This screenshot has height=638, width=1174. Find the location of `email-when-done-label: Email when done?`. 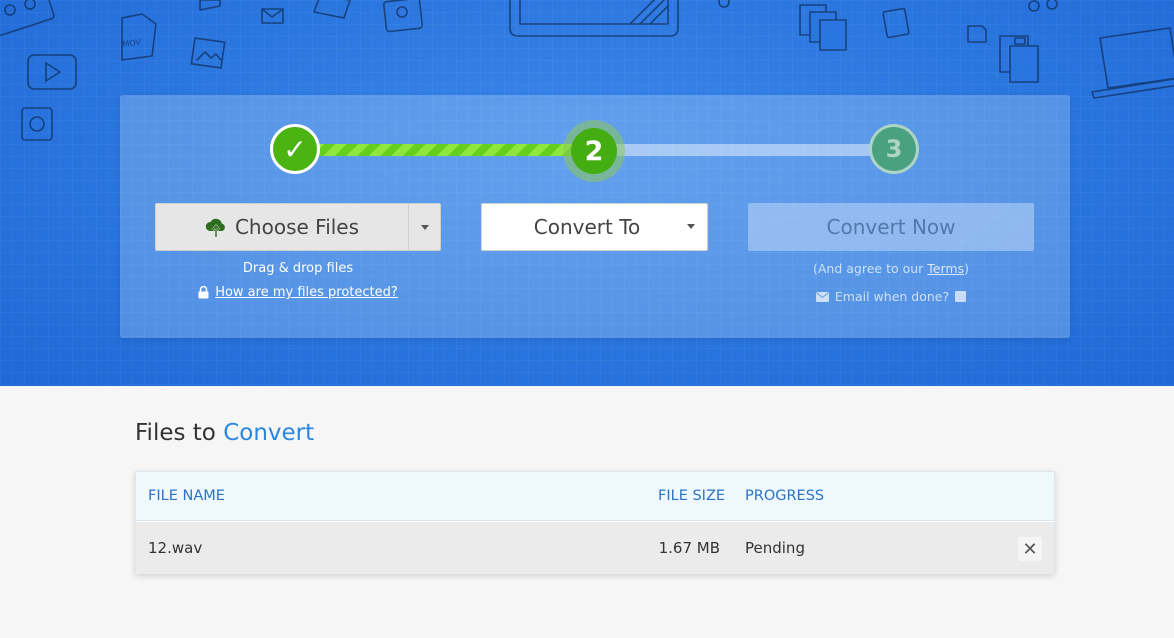

email-when-done-label: Email when done? is located at coordinates (892, 296).